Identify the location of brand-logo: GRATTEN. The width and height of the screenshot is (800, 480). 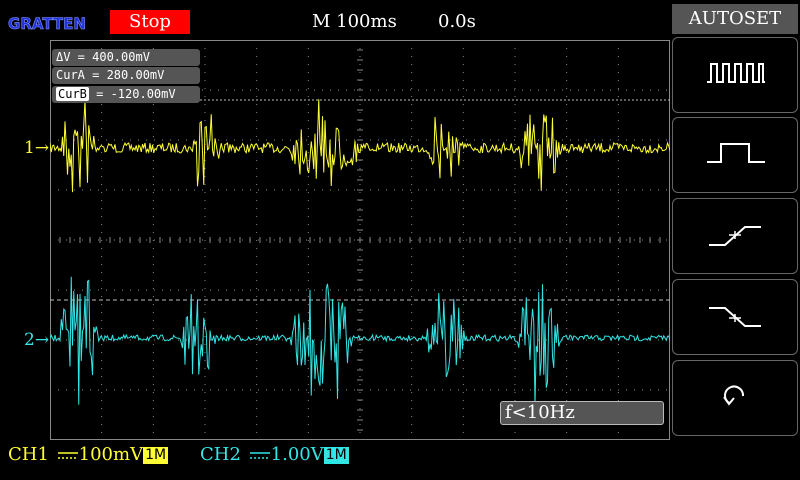
(47, 23).